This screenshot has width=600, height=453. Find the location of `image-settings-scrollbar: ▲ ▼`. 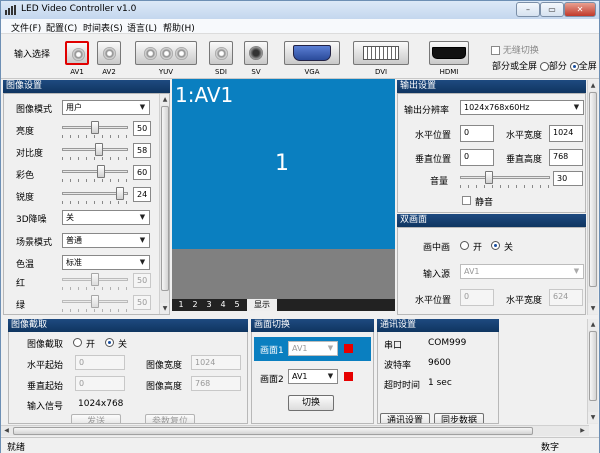

image-settings-scrollbar: ▲ ▼ is located at coordinates (164, 204).